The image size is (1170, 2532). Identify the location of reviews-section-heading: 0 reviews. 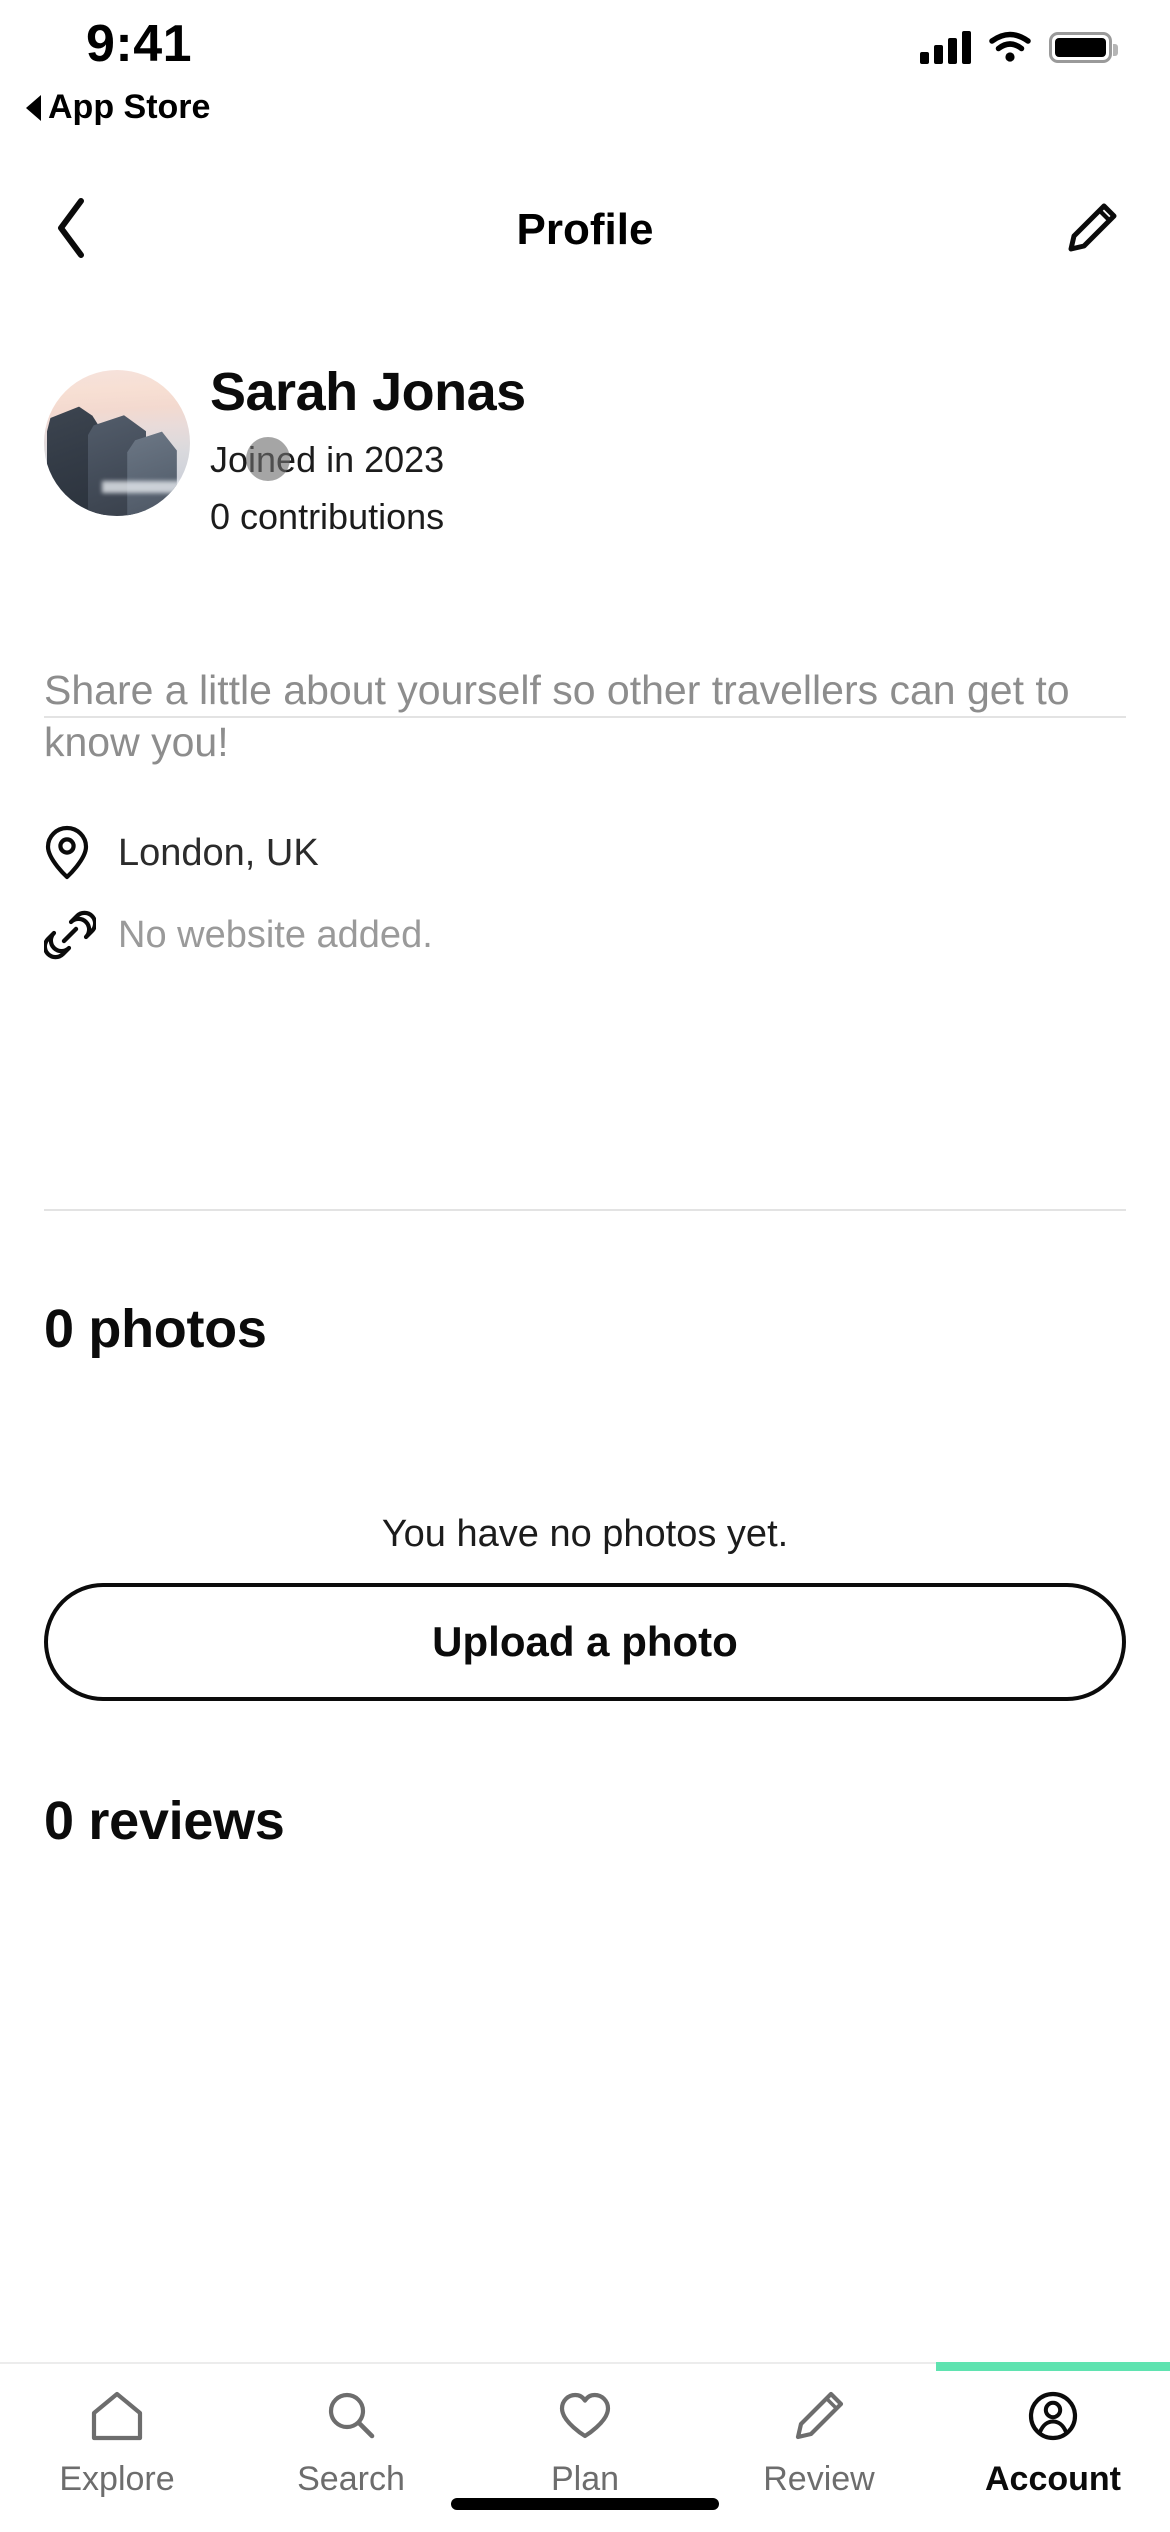
(164, 1821).